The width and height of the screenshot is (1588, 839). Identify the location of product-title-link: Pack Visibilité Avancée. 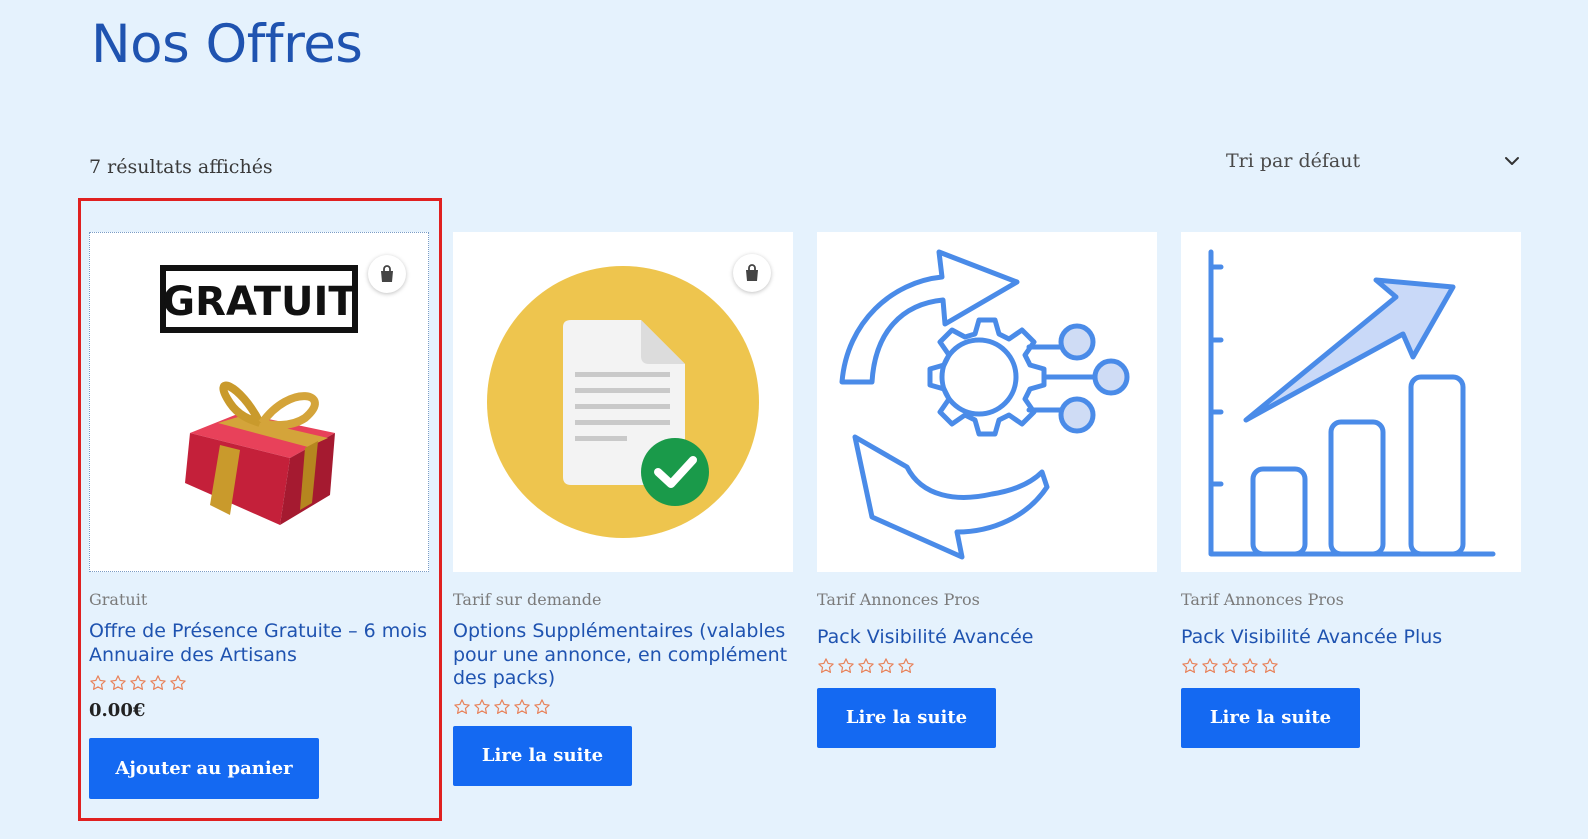
(987, 638).